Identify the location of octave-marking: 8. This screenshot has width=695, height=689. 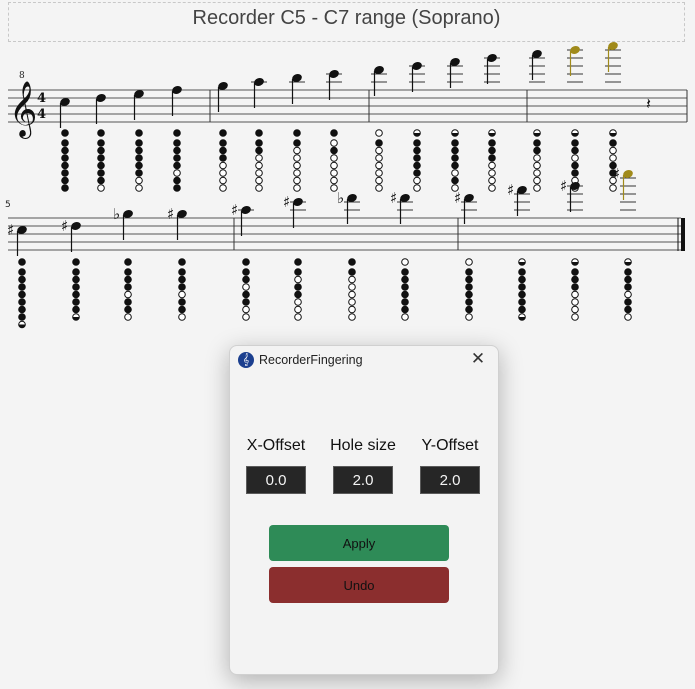
(22, 76).